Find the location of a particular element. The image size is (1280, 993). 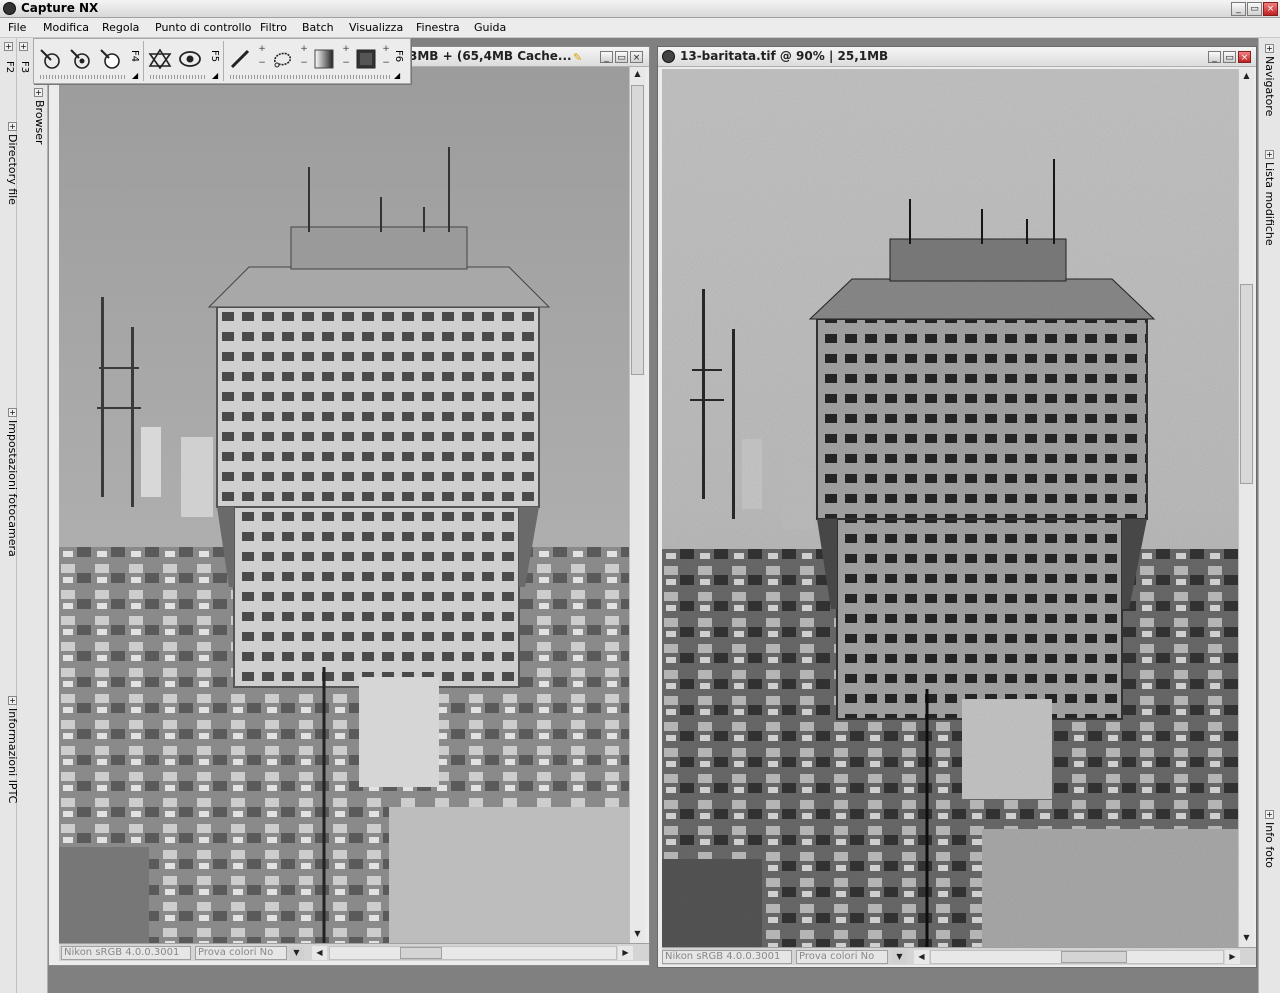

tool-bar: F4 ◢ F5 ◢ + − + − + − + − F6 ◢ is located at coordinates (222, 61).